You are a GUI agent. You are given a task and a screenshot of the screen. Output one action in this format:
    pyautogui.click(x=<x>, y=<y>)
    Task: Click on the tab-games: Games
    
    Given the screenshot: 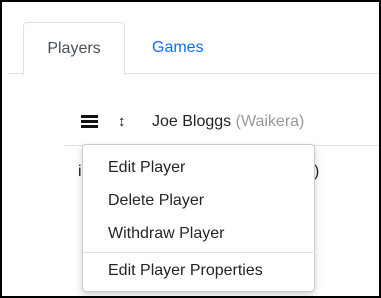 What is the action you would take?
    pyautogui.click(x=178, y=48)
    